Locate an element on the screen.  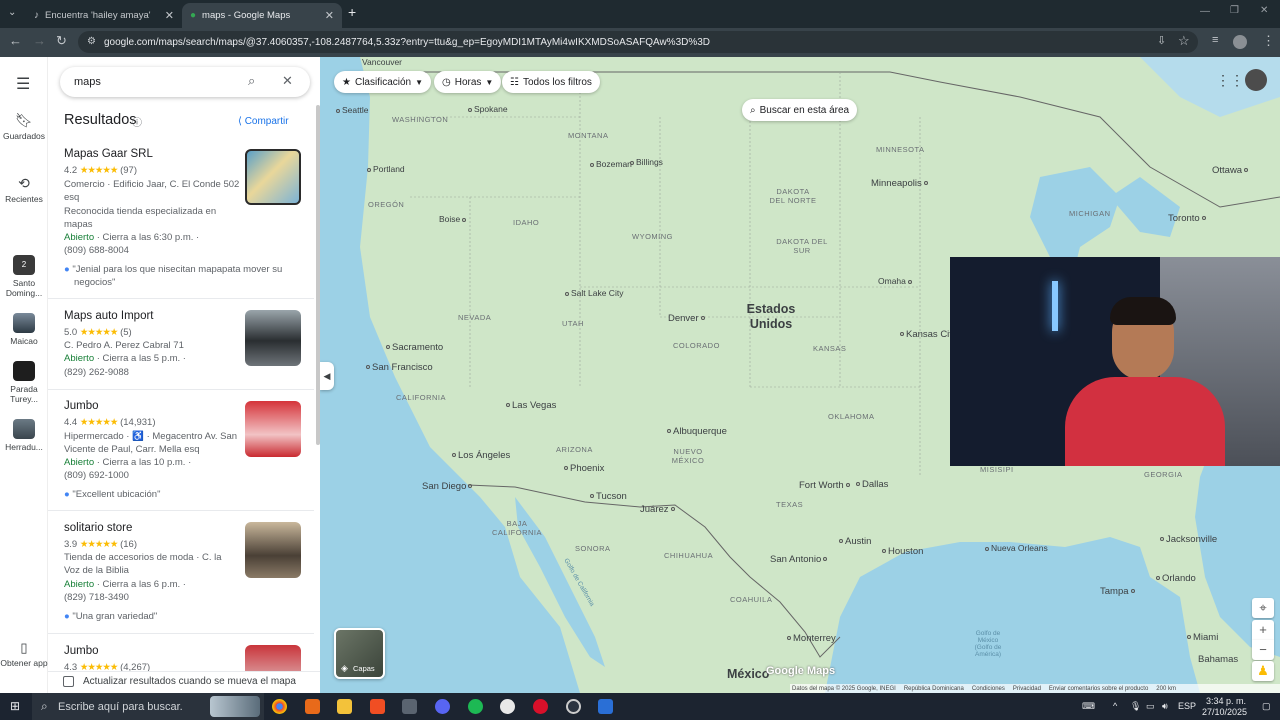
city-label: Phoenix is located at coordinates (584, 468).